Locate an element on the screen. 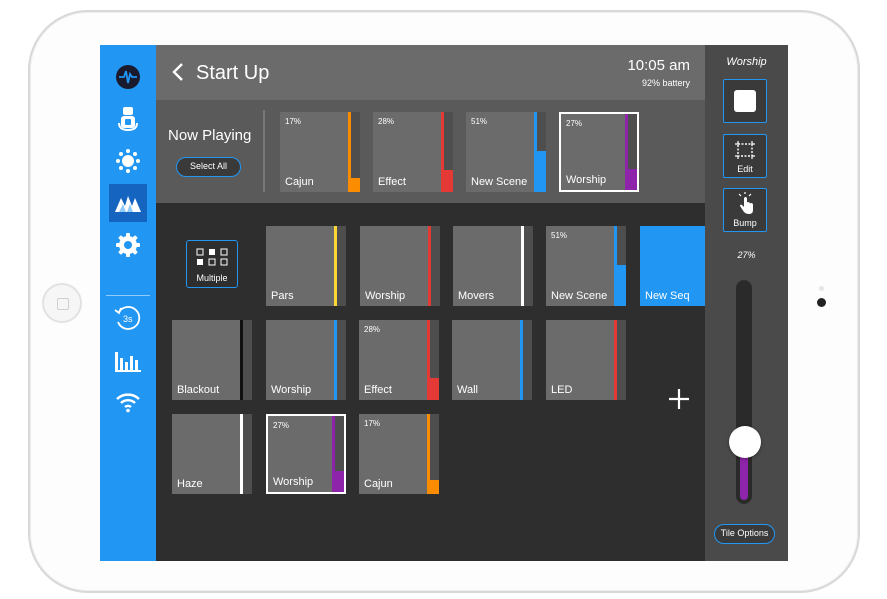  timer-label: 3s is located at coordinates (128, 319).